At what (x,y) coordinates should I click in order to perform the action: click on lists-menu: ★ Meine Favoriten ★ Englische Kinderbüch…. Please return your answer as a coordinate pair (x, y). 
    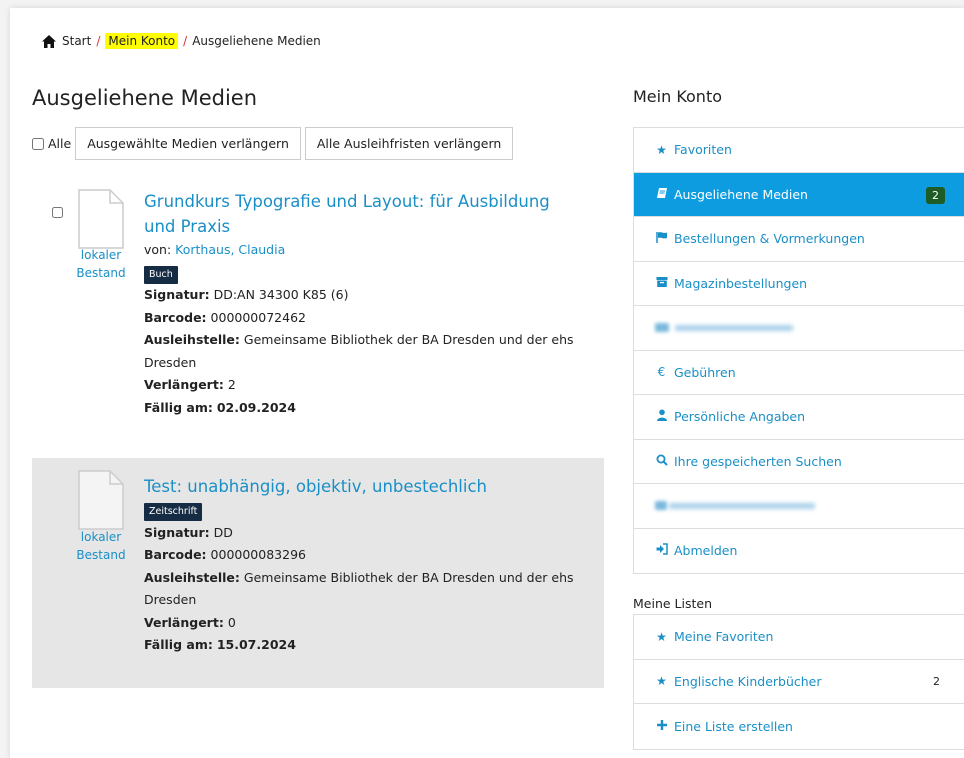
    Looking at the image, I should click on (798, 682).